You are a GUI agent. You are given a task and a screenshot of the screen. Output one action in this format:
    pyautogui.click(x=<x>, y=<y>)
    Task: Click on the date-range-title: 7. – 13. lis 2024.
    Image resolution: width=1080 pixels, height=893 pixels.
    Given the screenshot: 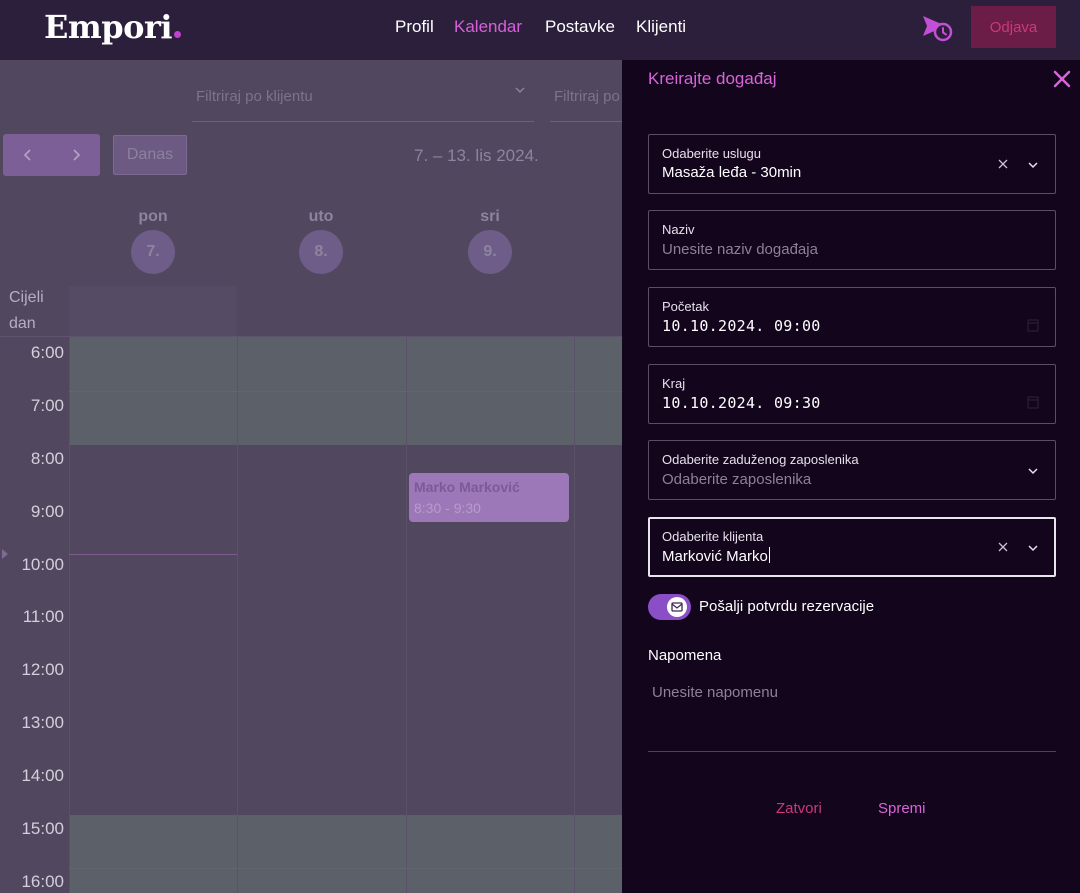 What is the action you would take?
    pyautogui.click(x=476, y=155)
    